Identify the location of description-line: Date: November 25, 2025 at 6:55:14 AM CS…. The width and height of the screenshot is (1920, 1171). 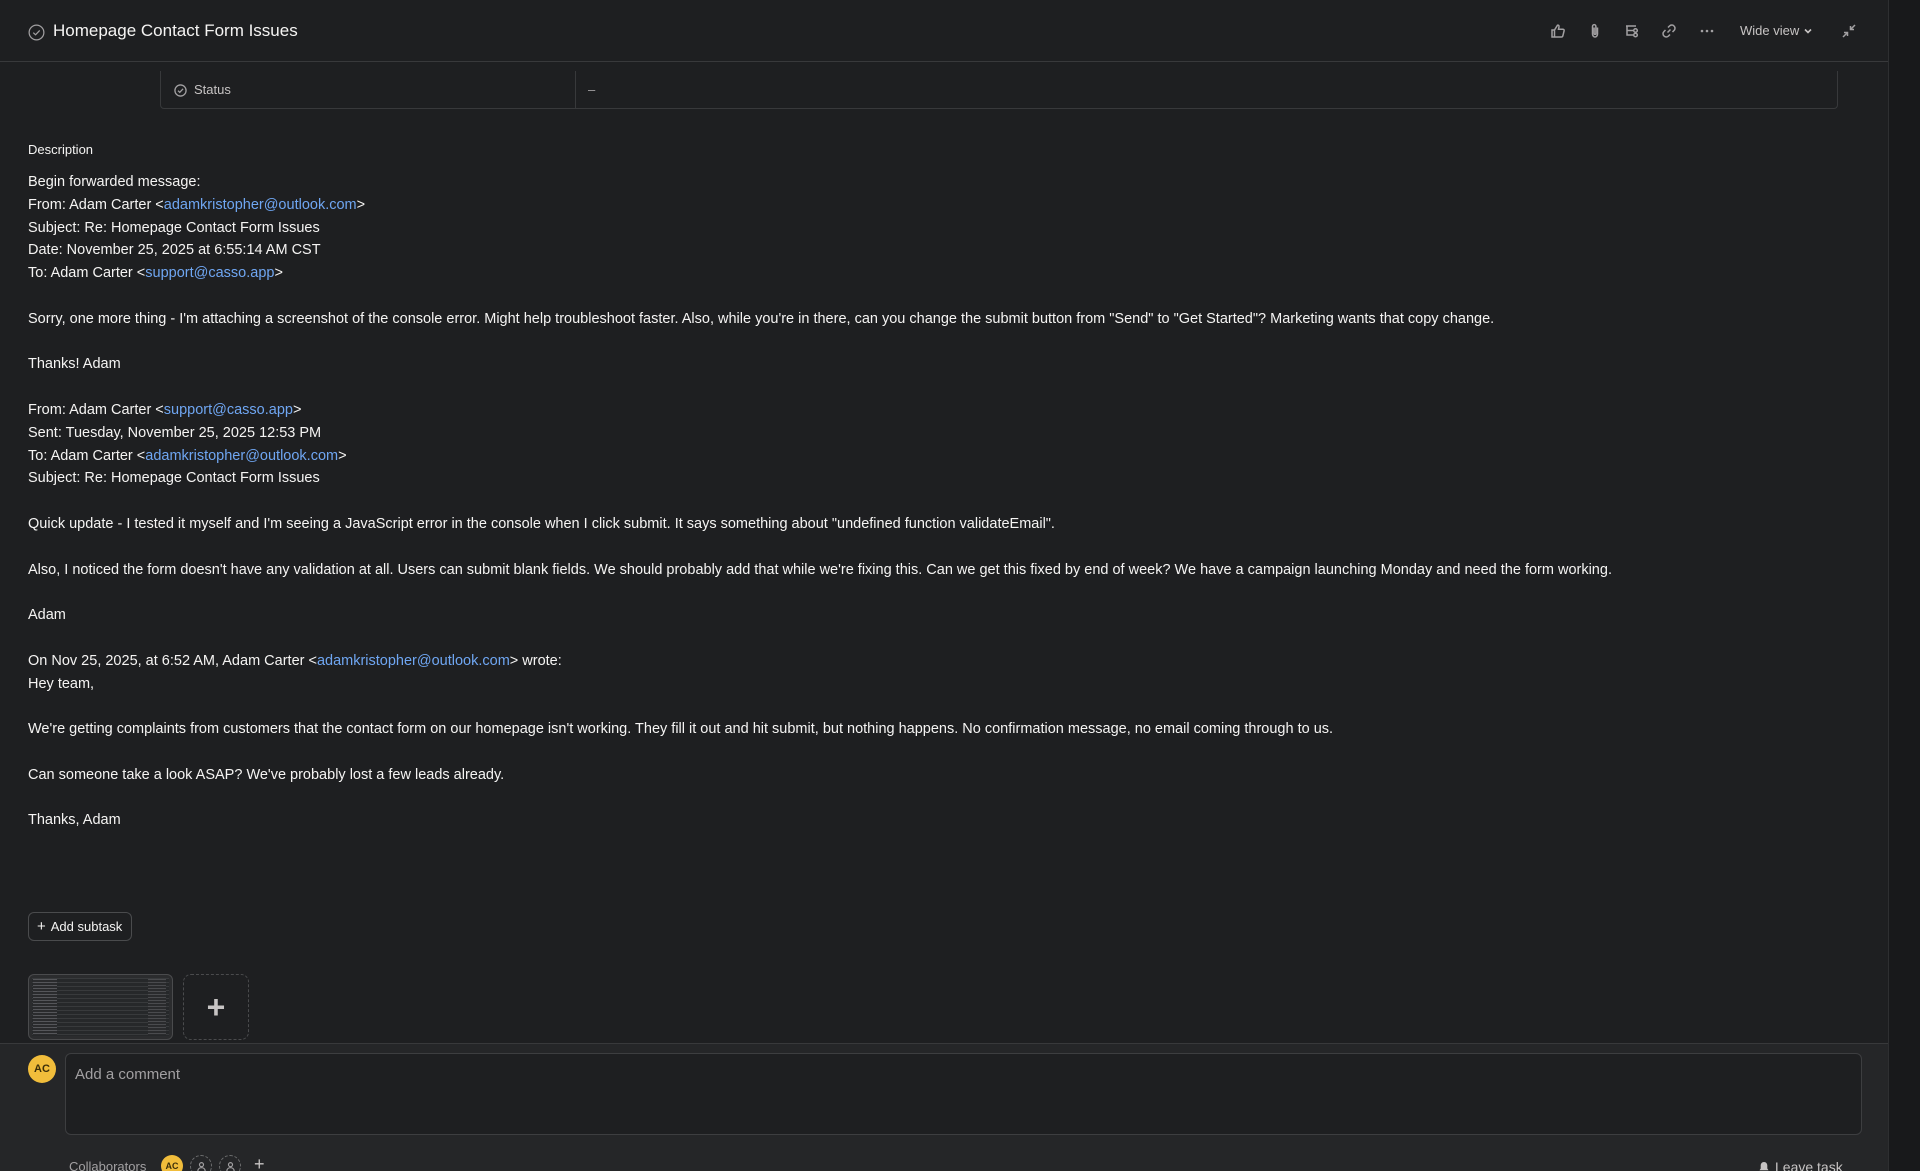
(938, 250).